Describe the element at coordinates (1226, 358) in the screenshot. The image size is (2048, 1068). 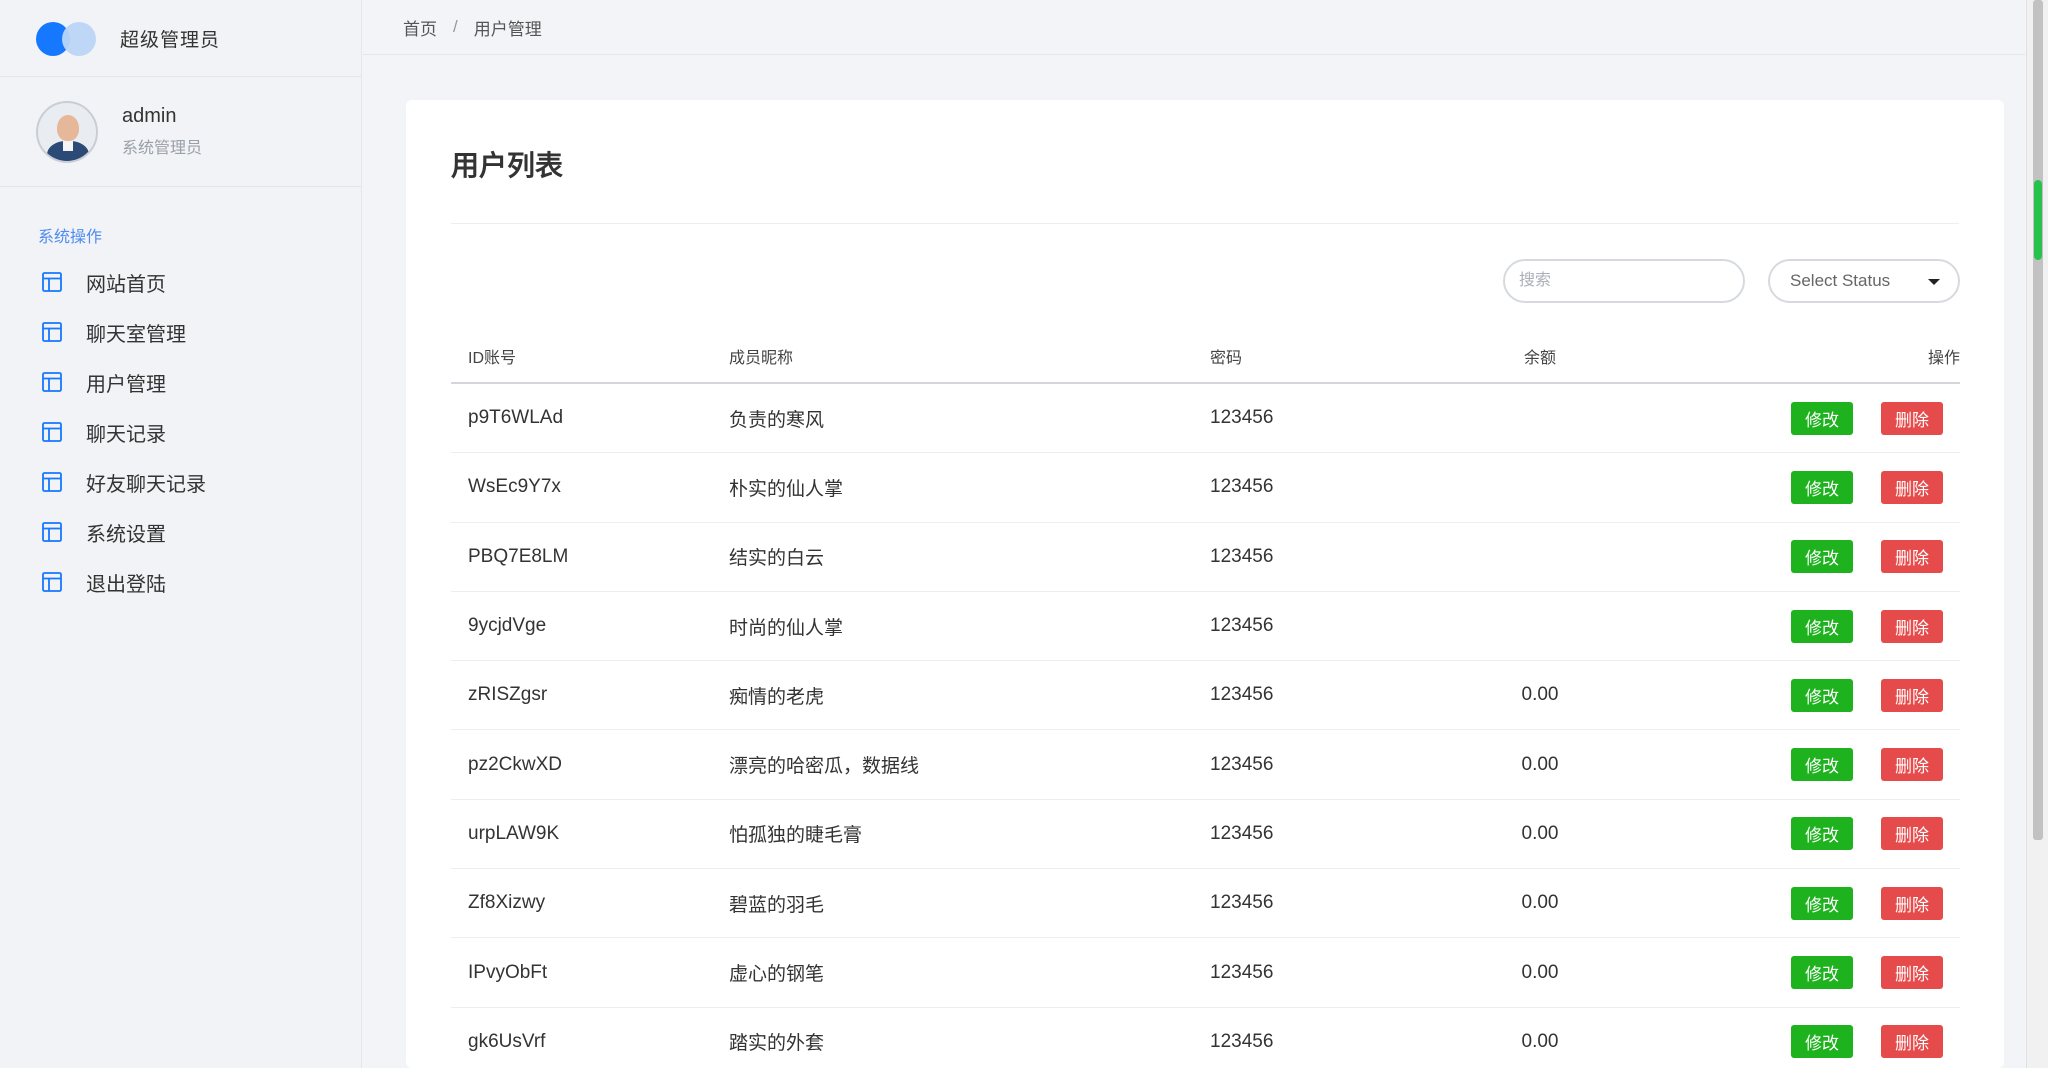
I see `column-header-password: 密码` at that location.